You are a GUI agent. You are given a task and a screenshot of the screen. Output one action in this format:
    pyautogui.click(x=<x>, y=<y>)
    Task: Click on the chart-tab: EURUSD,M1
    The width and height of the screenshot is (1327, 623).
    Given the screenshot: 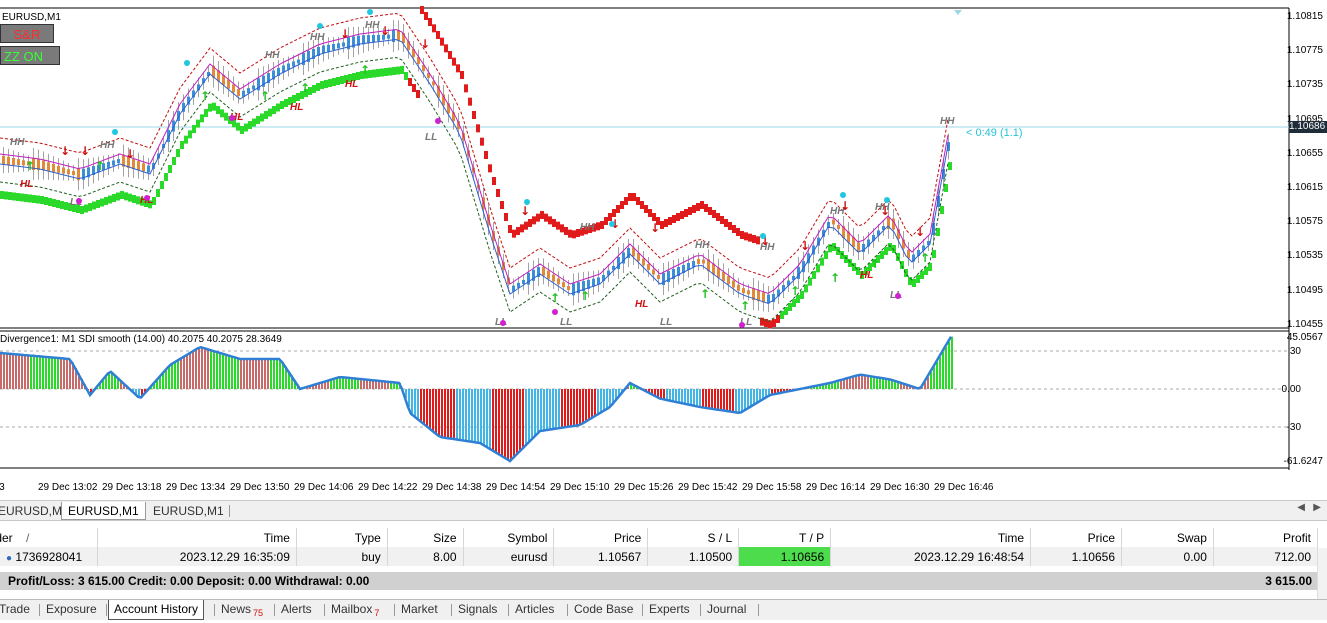 What is the action you would take?
    pyautogui.click(x=188, y=511)
    